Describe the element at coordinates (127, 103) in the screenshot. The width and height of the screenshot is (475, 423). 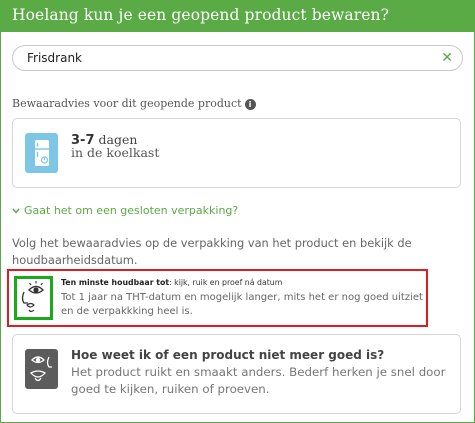
I see `advice-heading-label: Bewaaradvies voor dit geopende product` at that location.